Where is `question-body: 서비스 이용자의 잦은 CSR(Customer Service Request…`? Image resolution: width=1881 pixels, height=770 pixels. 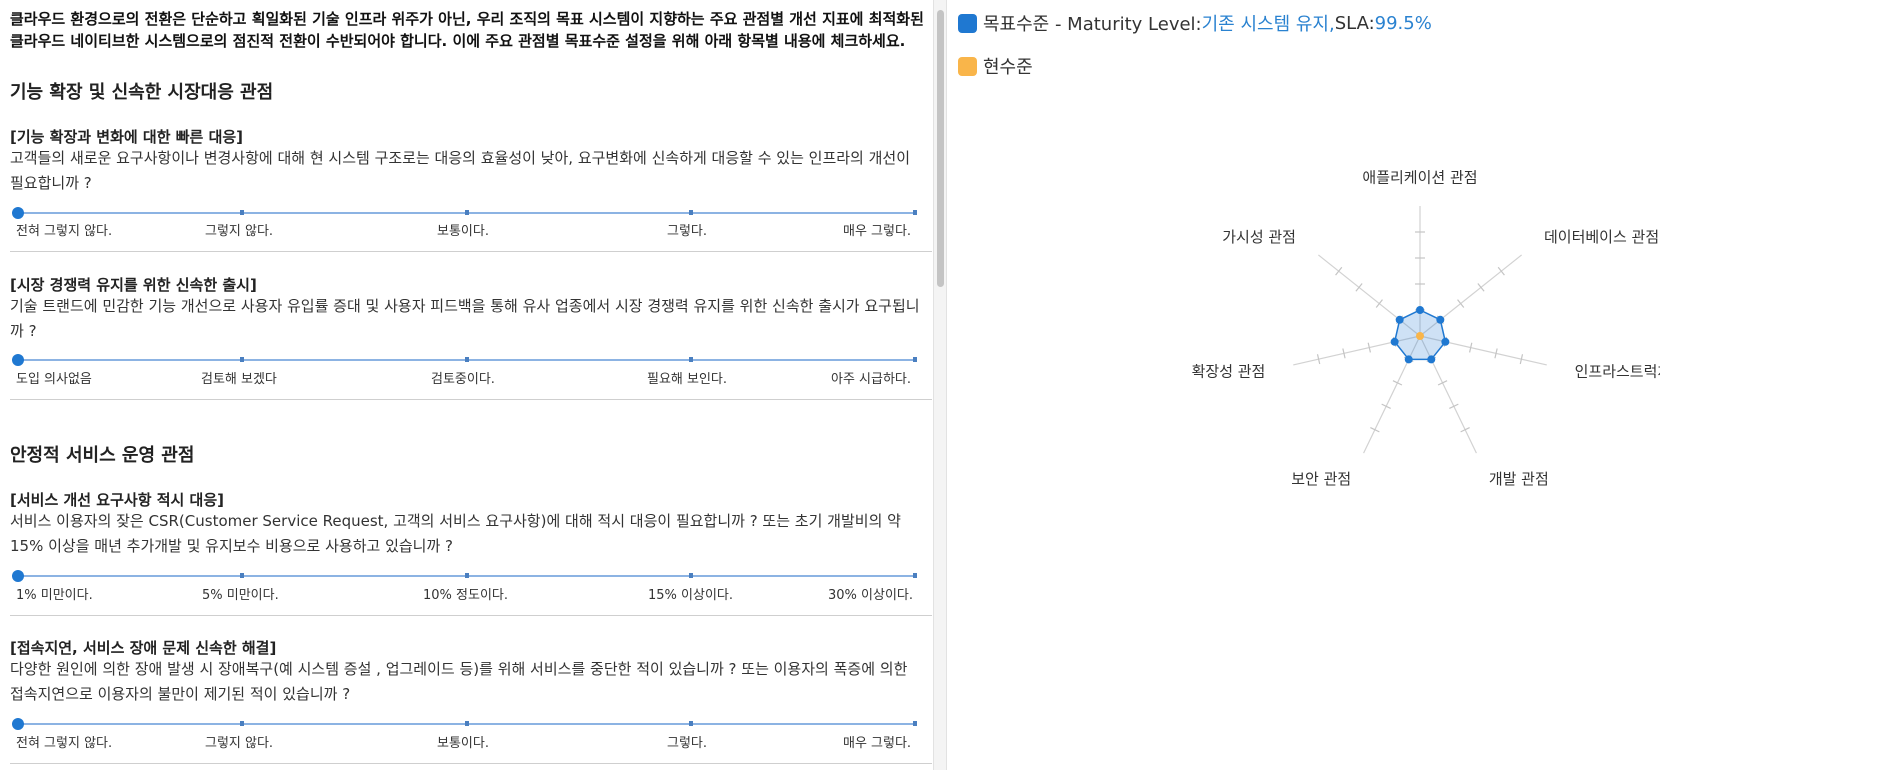 question-body: 서비스 이용자의 잦은 CSR(Customer Service Request… is located at coordinates (455, 533).